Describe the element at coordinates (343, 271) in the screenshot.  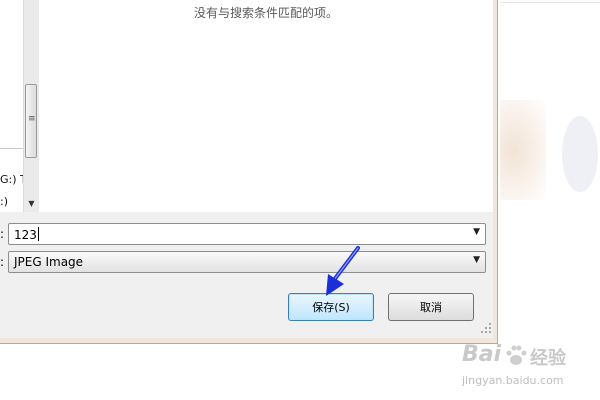
I see `annotation-arrow-icon` at that location.